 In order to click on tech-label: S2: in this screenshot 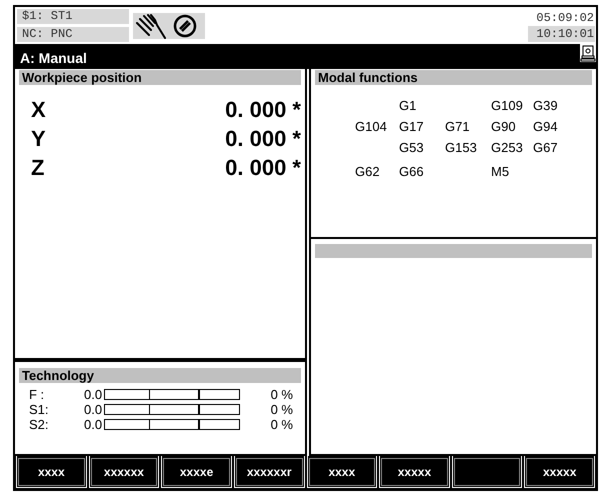, I will do `click(39, 424)`.